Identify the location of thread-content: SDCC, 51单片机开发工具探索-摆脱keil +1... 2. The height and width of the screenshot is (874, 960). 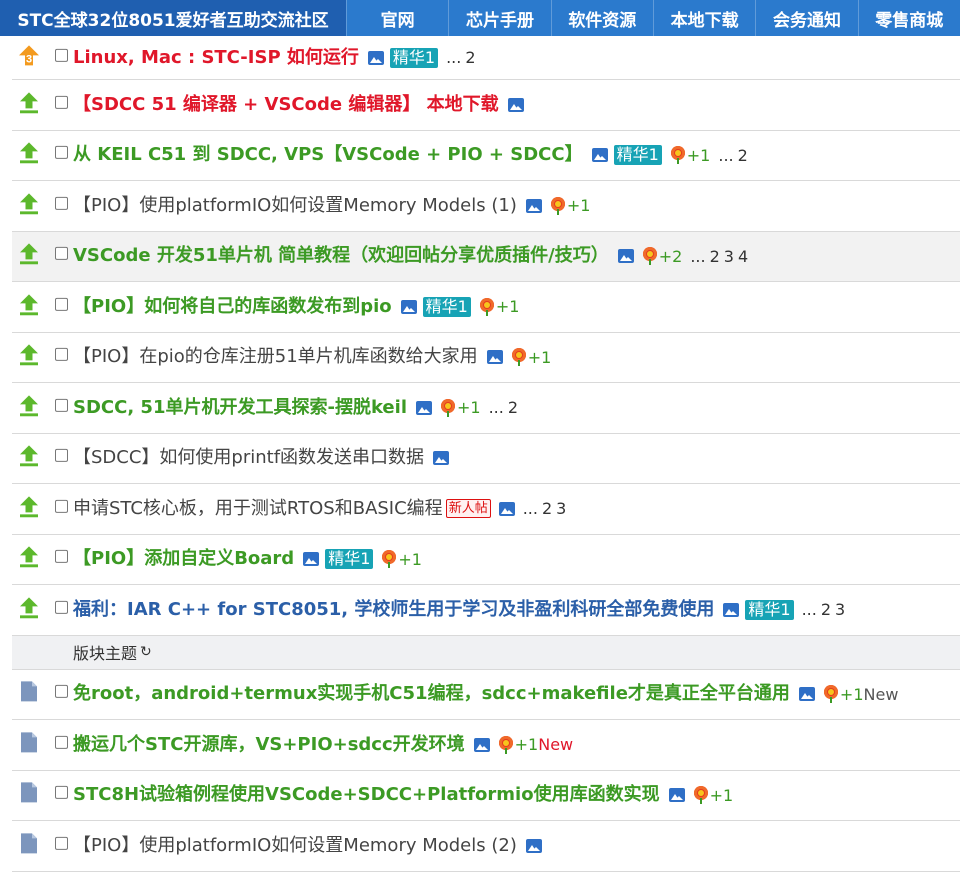
(295, 408).